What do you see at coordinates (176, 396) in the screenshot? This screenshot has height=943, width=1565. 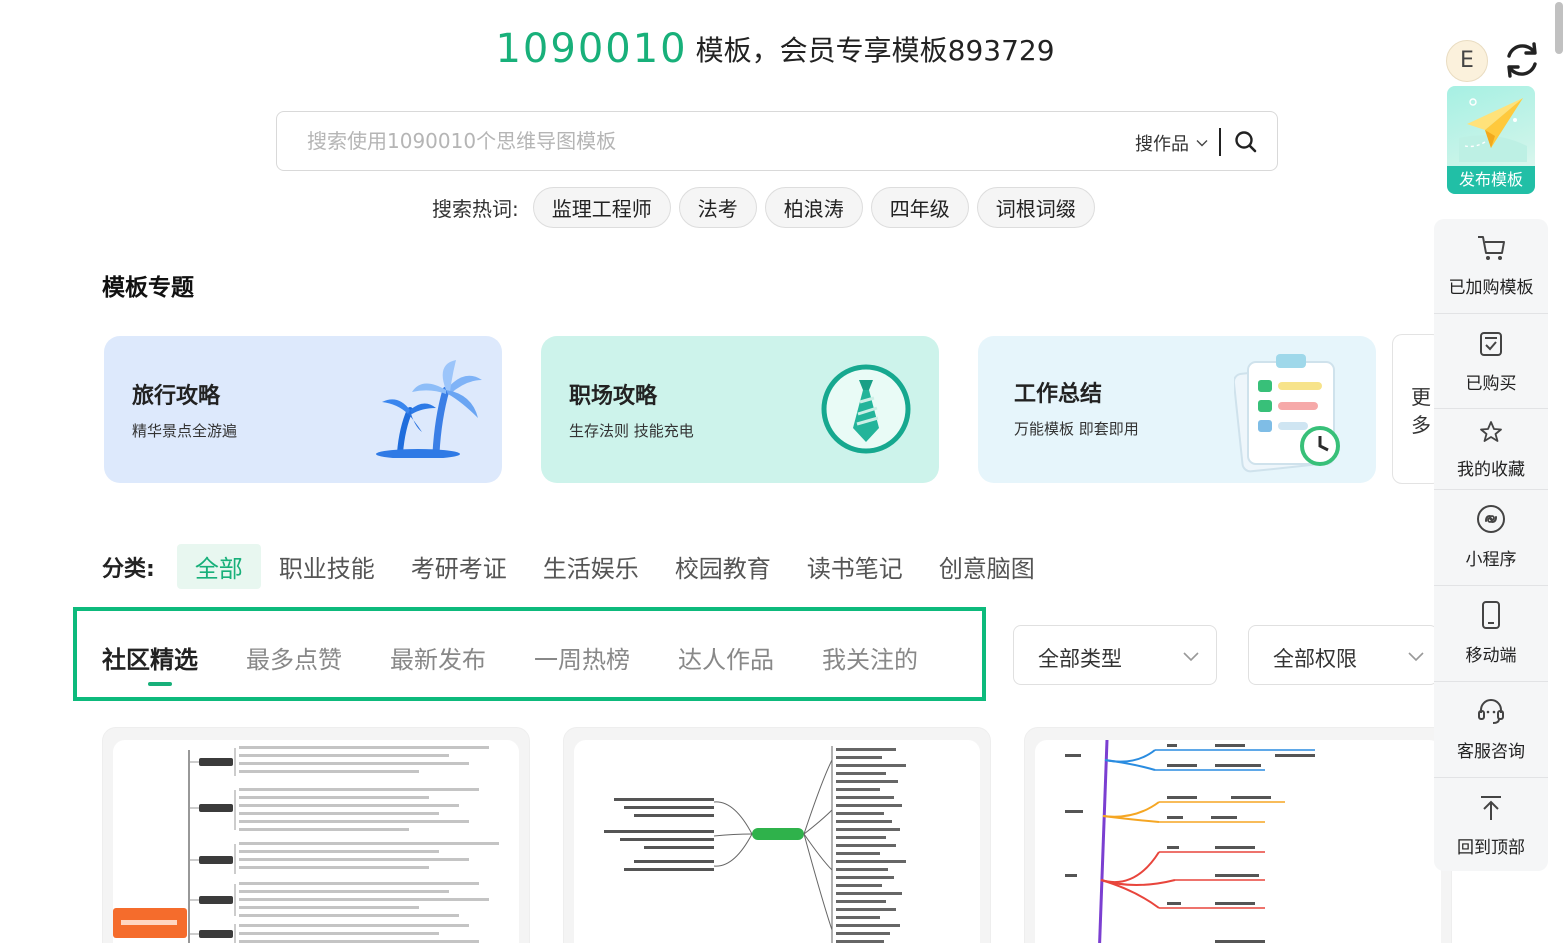 I see `topic-card-title: 旅行攻略` at bounding box center [176, 396].